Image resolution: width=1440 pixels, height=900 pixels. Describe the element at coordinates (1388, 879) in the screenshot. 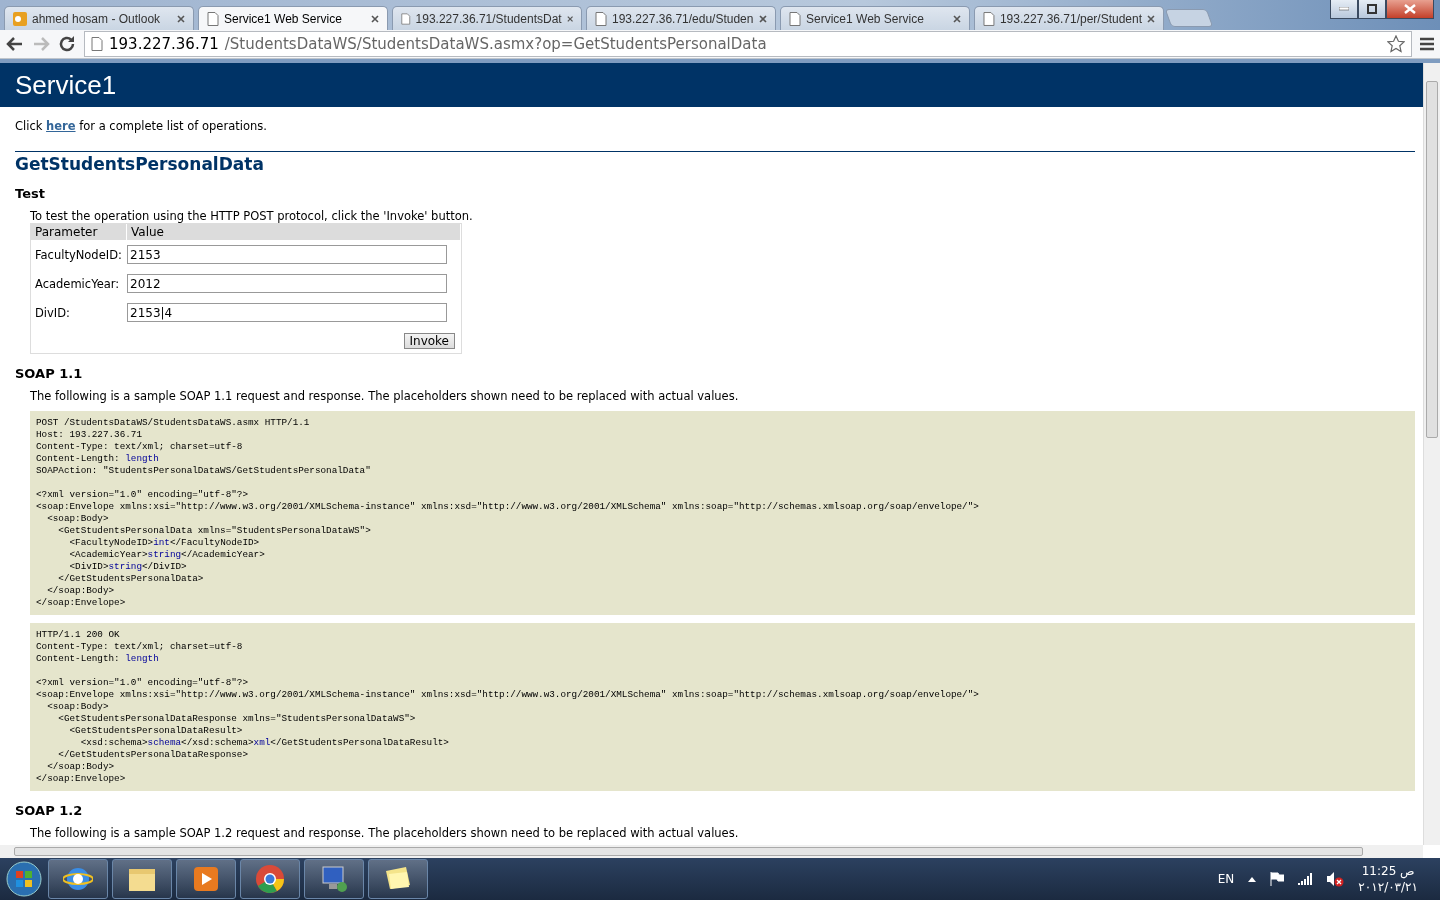

I see `clock: 11:25 ص ٢٠١٢/٠٣/٢١` at that location.